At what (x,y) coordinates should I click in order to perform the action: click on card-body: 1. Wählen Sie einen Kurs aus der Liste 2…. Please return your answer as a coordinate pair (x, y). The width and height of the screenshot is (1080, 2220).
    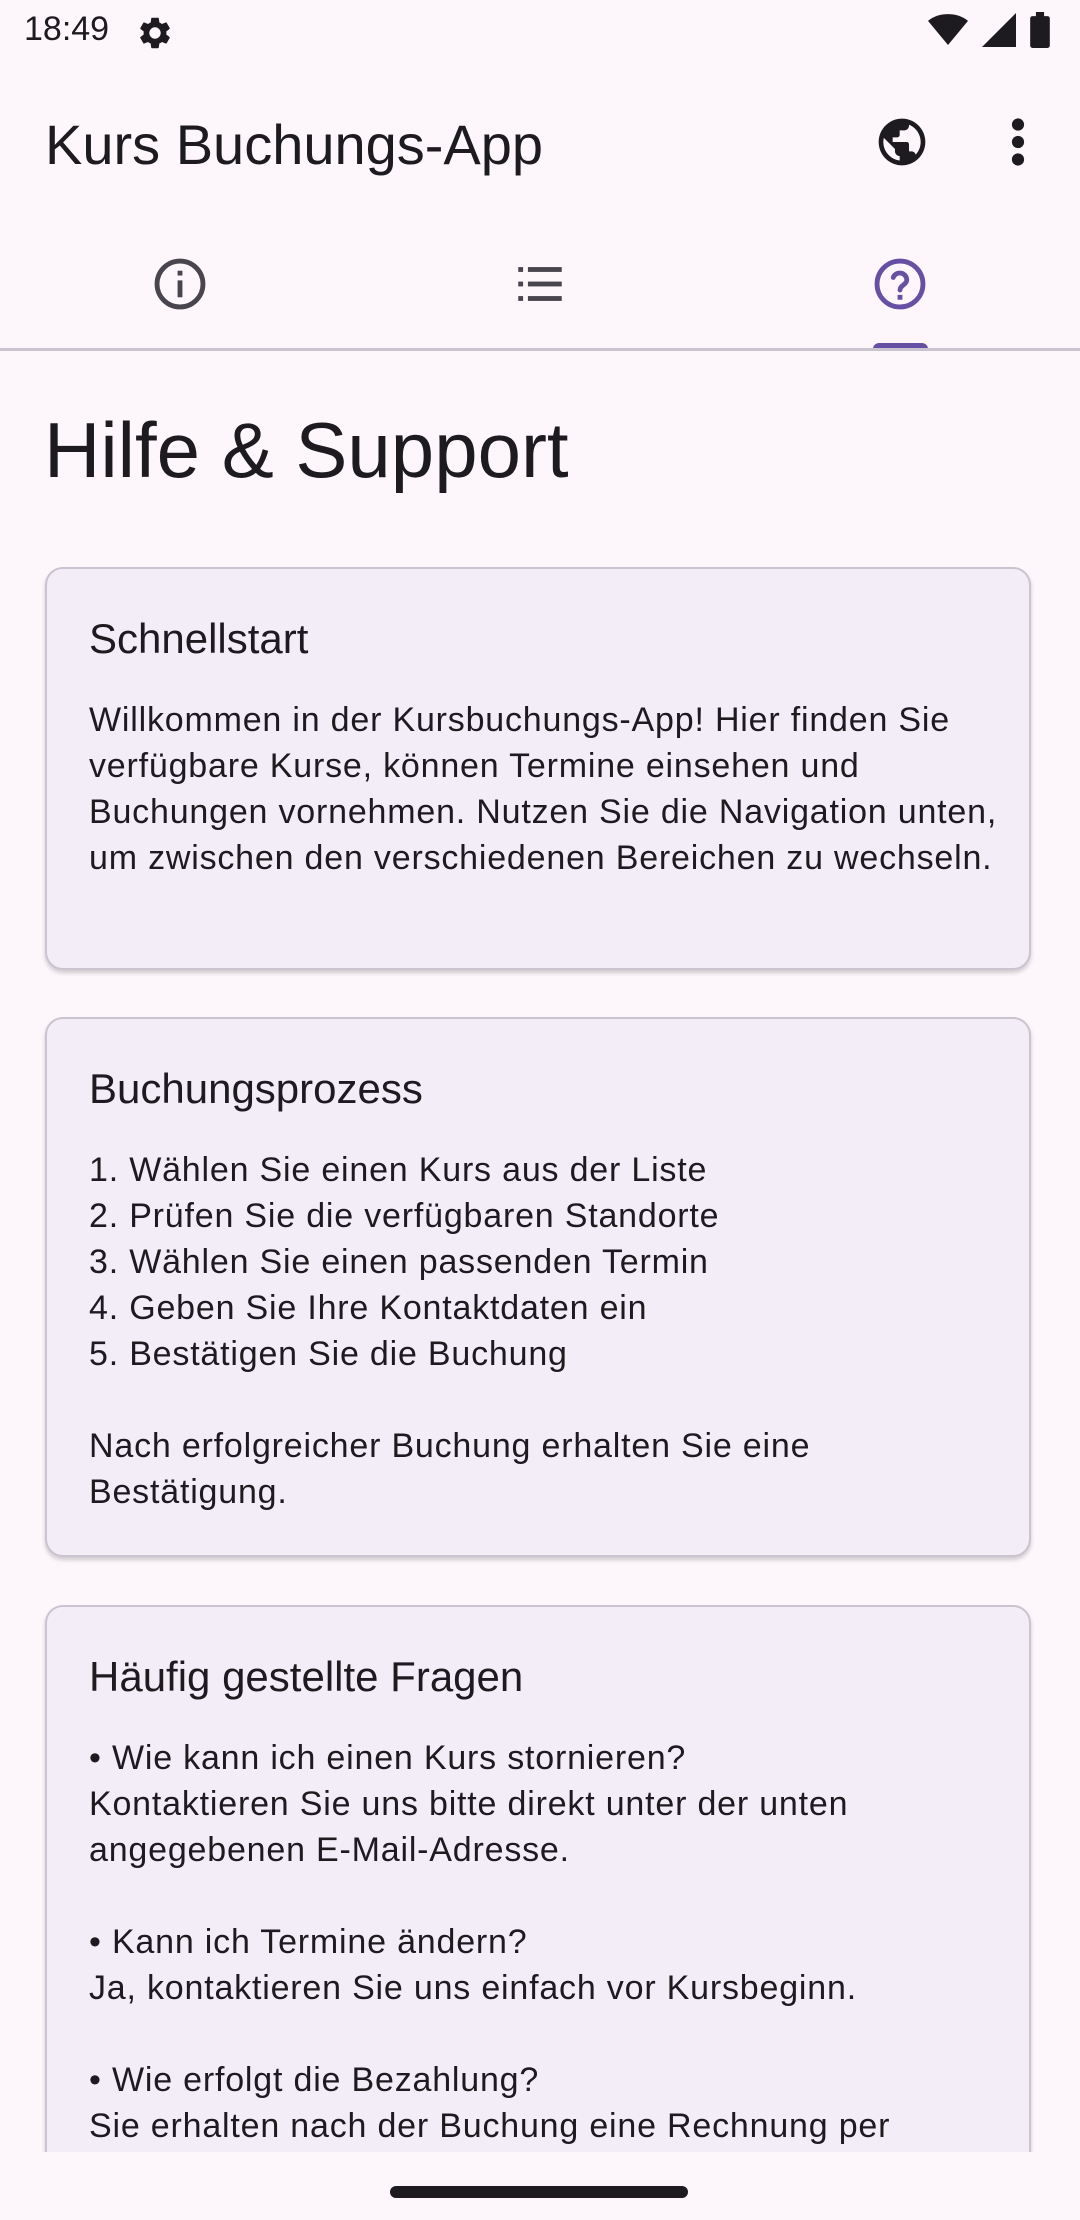
    Looking at the image, I should click on (450, 1331).